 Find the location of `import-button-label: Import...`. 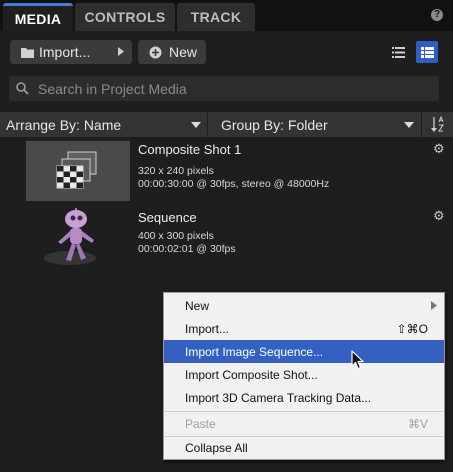

import-button-label: Import... is located at coordinates (65, 52).